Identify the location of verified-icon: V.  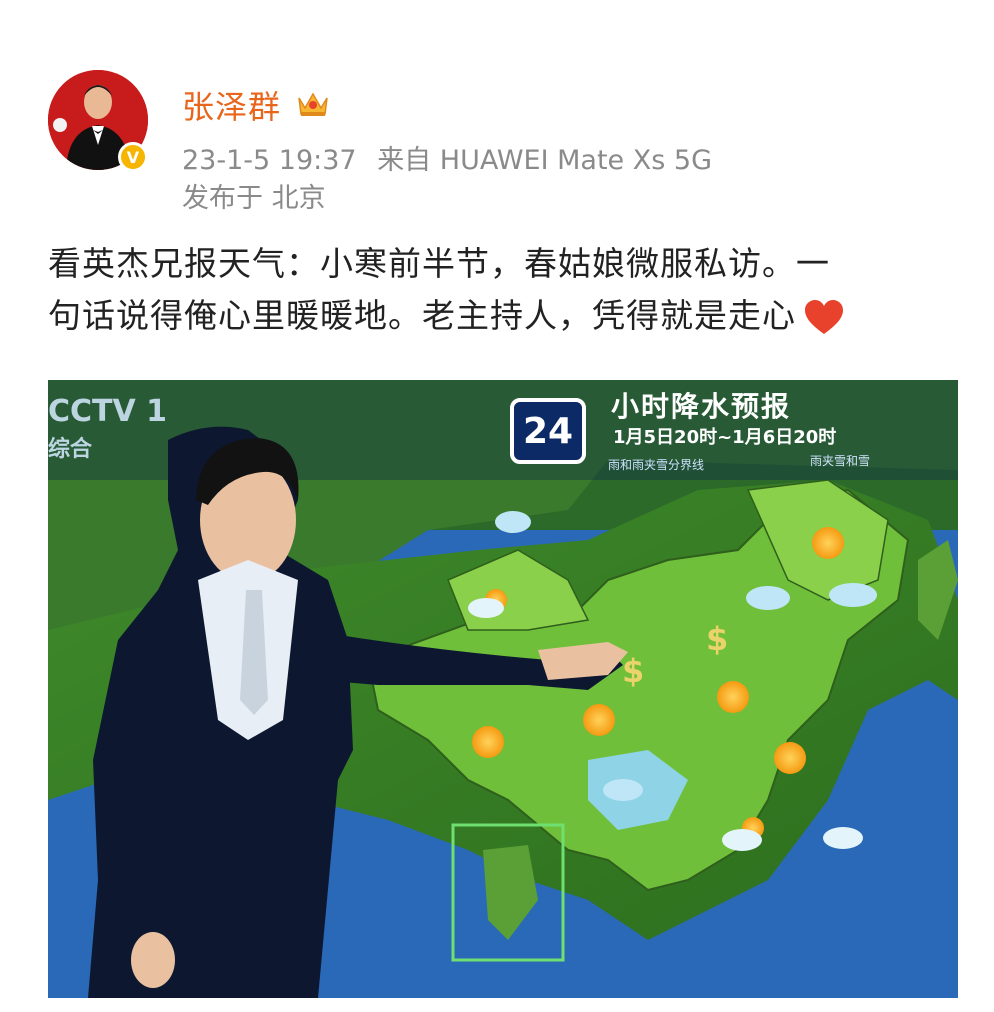
(133, 157).